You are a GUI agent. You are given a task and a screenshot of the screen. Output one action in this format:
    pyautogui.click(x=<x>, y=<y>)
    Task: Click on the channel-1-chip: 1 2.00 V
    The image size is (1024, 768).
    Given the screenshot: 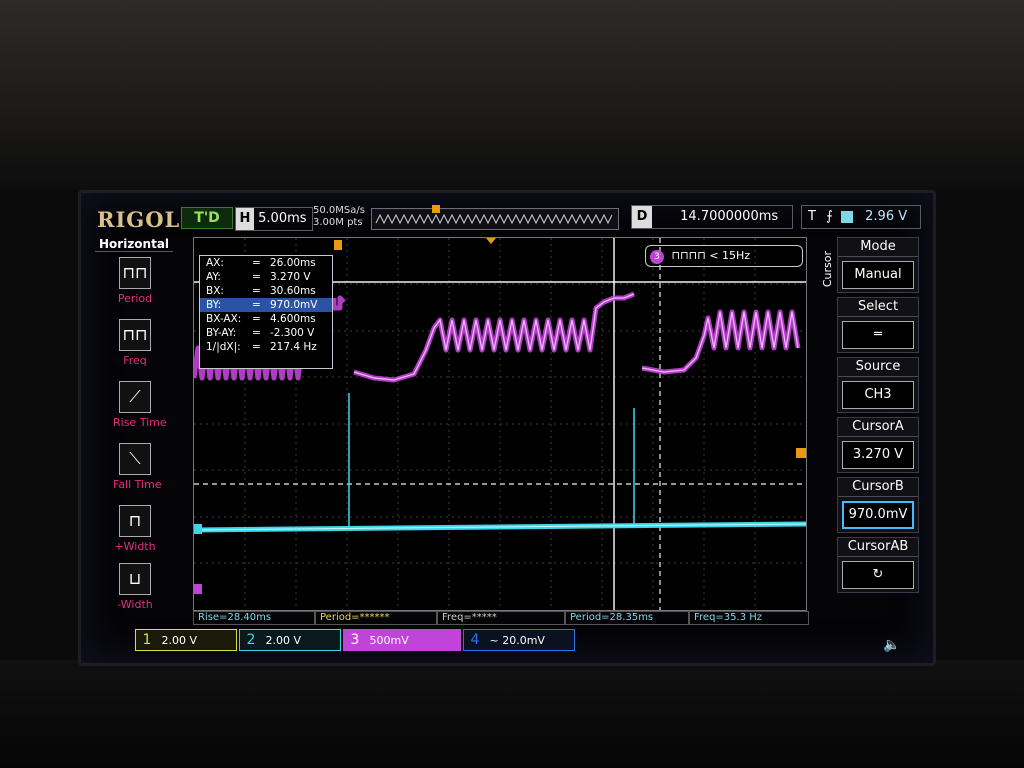 What is the action you would take?
    pyautogui.click(x=186, y=640)
    